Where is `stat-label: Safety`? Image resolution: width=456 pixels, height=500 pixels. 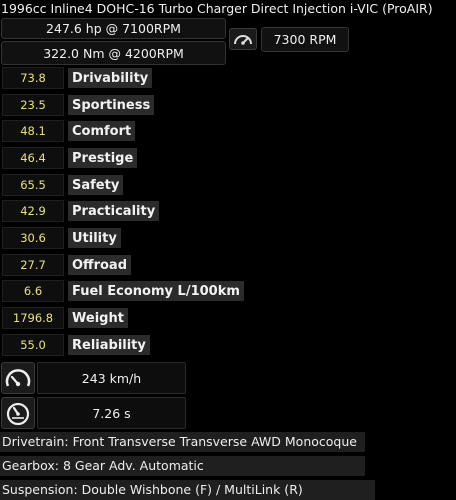
stat-label: Safety is located at coordinates (96, 185).